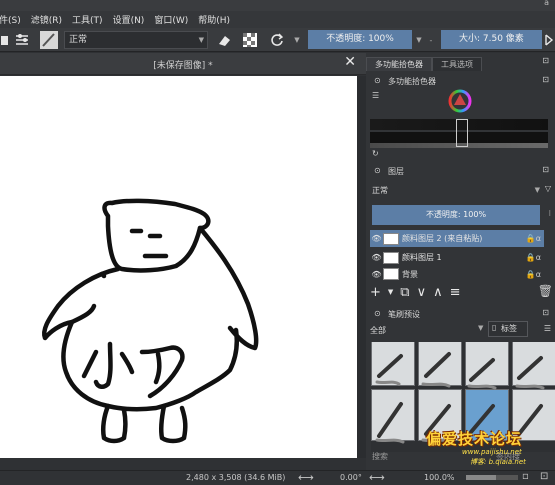  What do you see at coordinates (129, 19) in the screenshot?
I see `menu-settings: 设置(N)` at bounding box center [129, 19].